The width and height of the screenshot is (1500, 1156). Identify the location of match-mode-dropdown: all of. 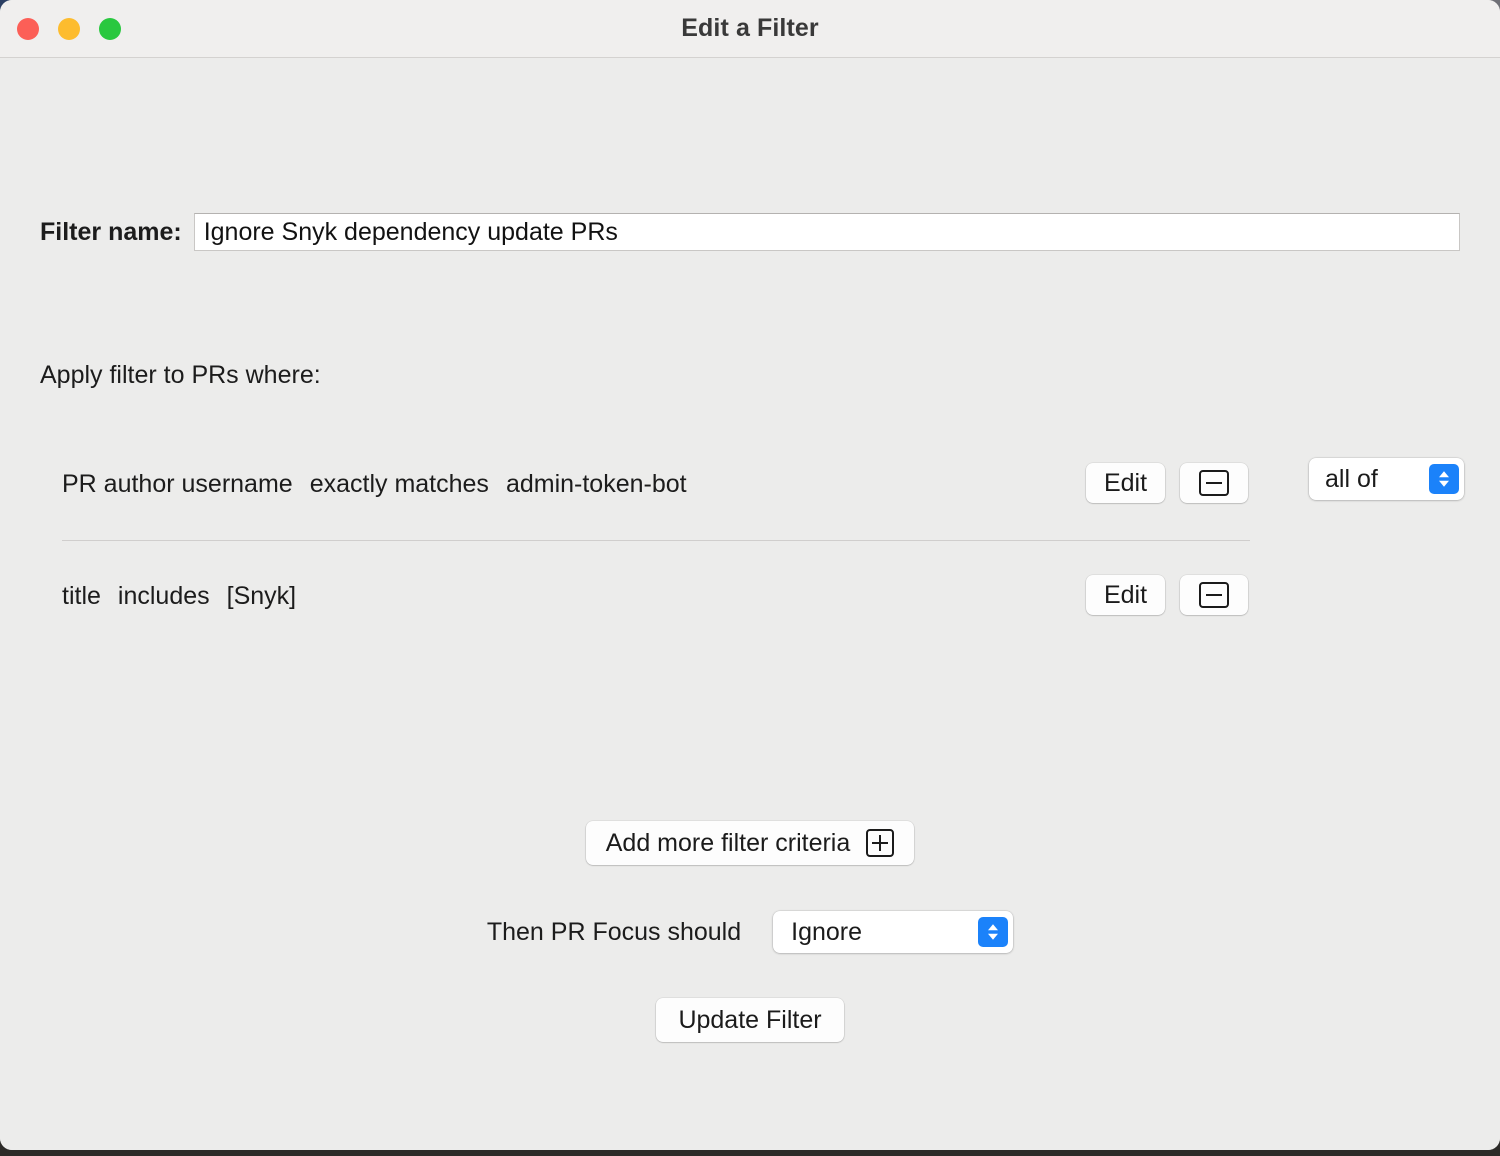
(1386, 479).